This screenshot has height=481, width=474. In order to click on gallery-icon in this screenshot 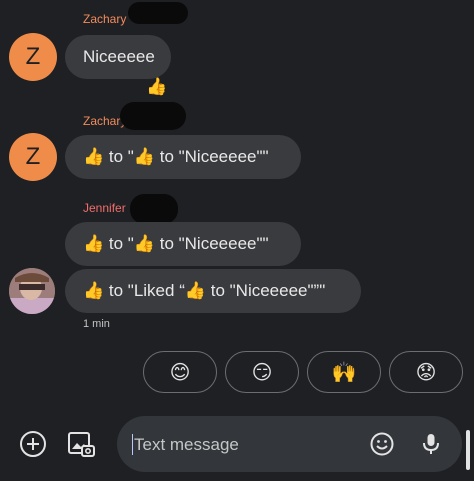, I will do `click(81, 444)`.